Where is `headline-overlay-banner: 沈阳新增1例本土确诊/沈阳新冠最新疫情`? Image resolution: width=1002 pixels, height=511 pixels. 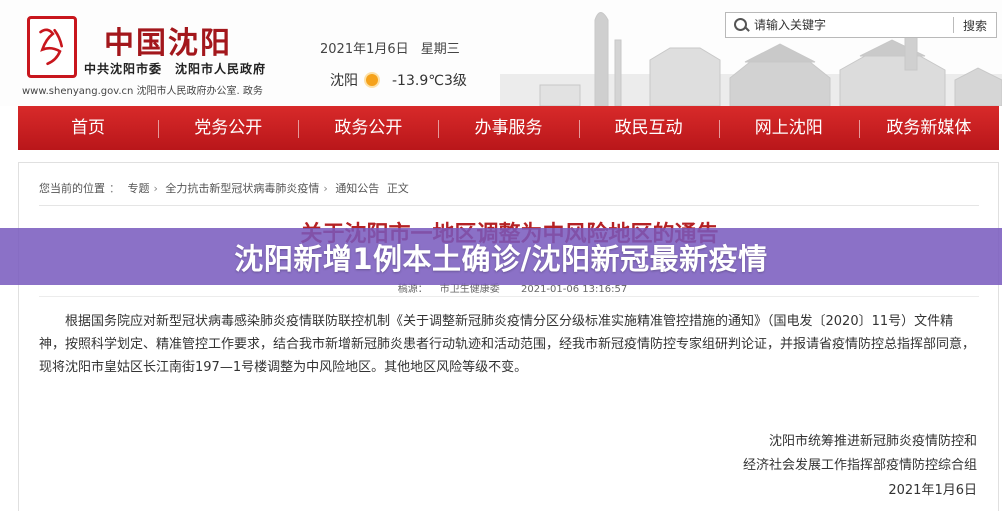 headline-overlay-banner: 沈阳新增1例本土确诊/沈阳新冠最新疫情 is located at coordinates (501, 256).